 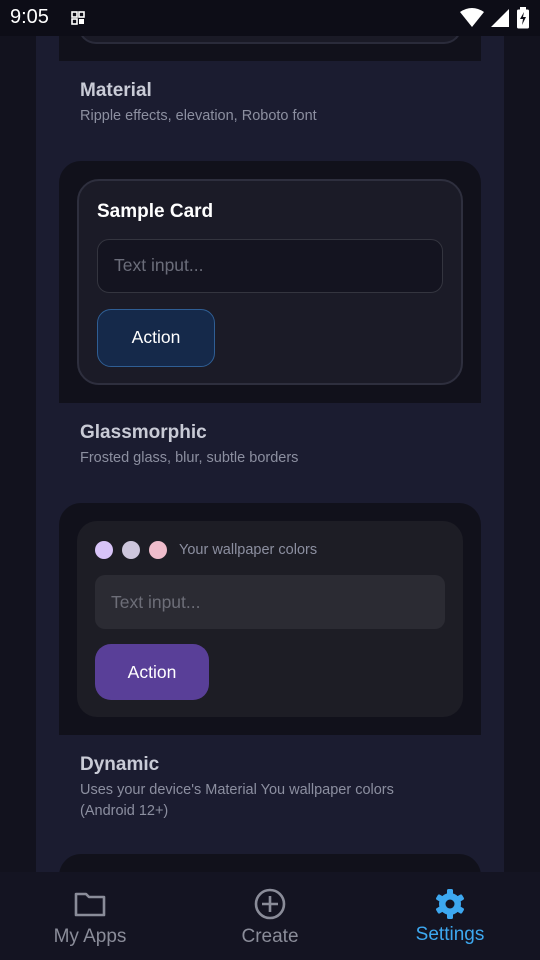 What do you see at coordinates (450, 904) in the screenshot?
I see `gear-icon` at bounding box center [450, 904].